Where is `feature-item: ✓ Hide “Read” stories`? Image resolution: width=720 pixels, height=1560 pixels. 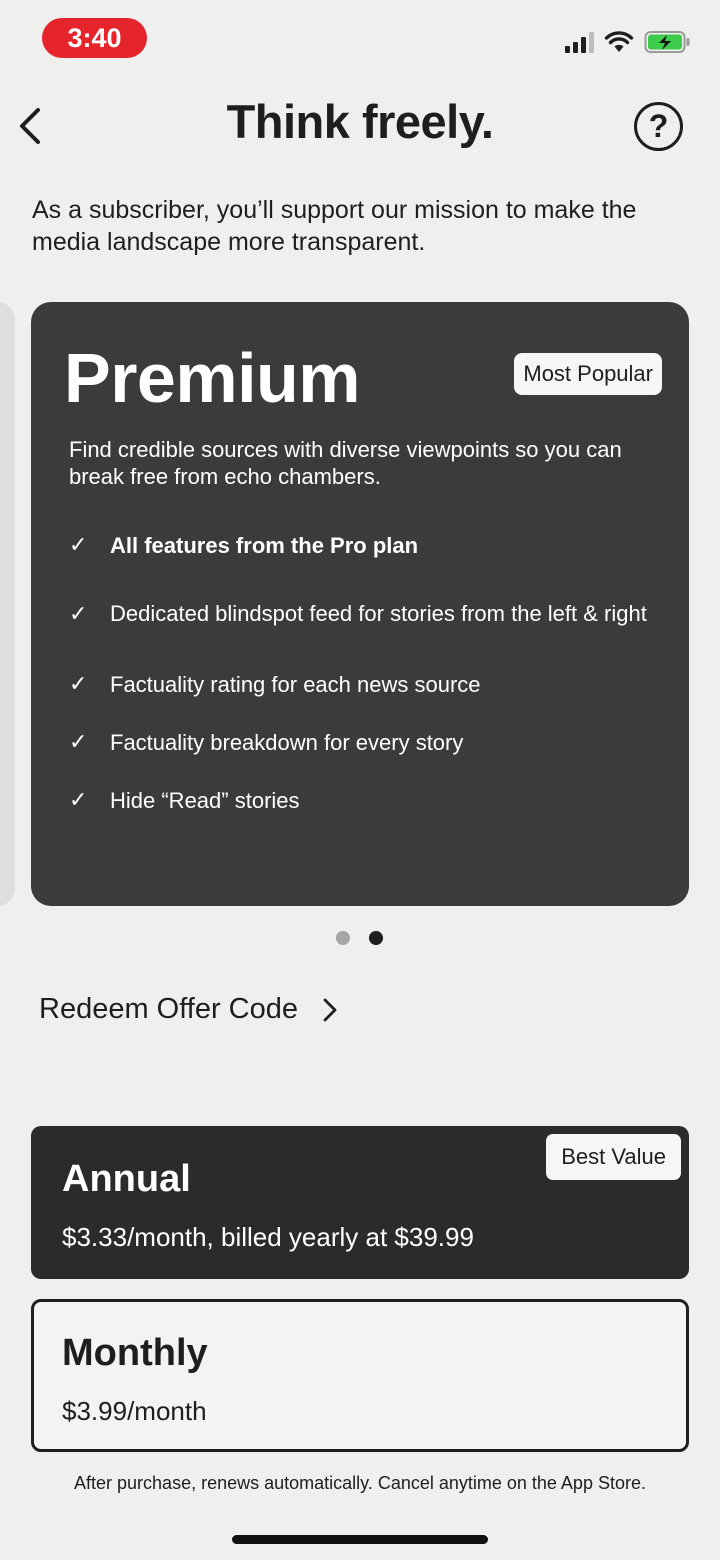
feature-item: ✓ Hide “Read” stories is located at coordinates (184, 800).